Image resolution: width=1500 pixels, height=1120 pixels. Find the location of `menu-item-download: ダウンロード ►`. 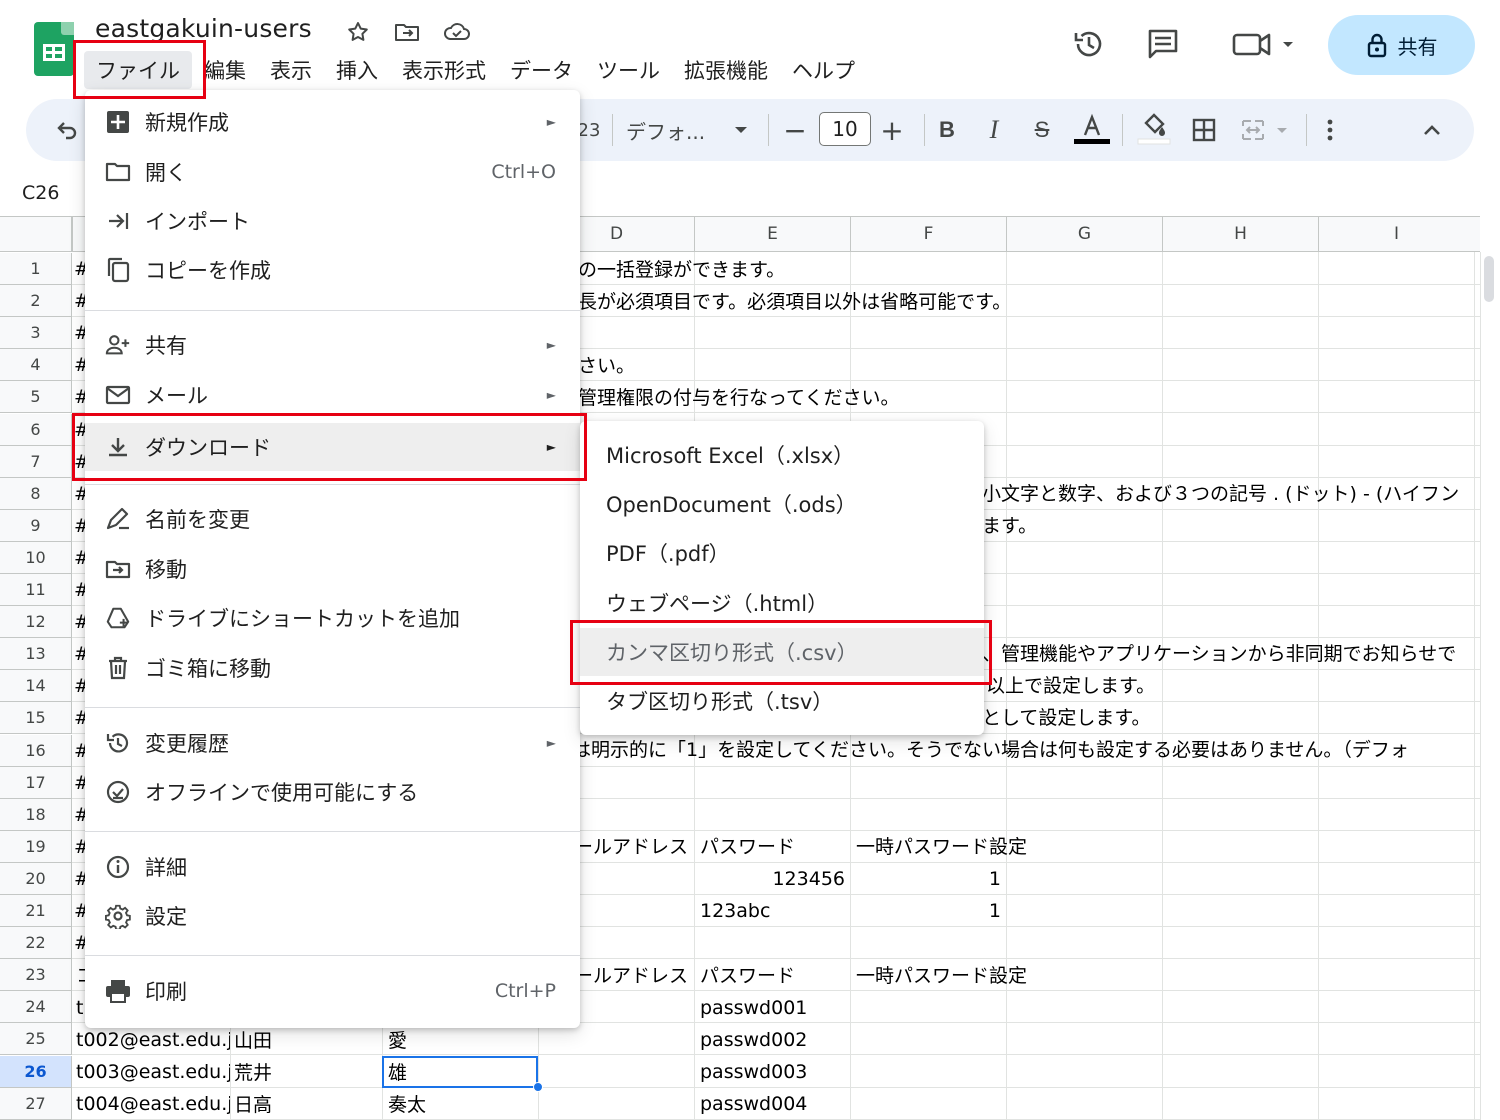

menu-item-download: ダウンロード ► is located at coordinates (332, 447).